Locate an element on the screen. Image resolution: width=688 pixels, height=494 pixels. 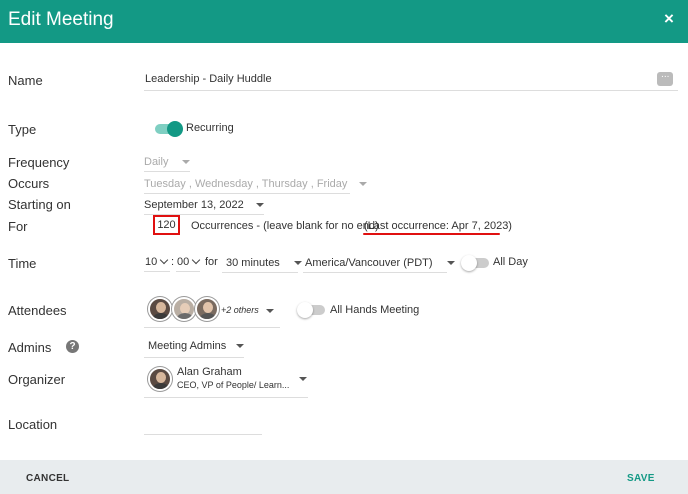
duration-underline is located at coordinates (260, 272).